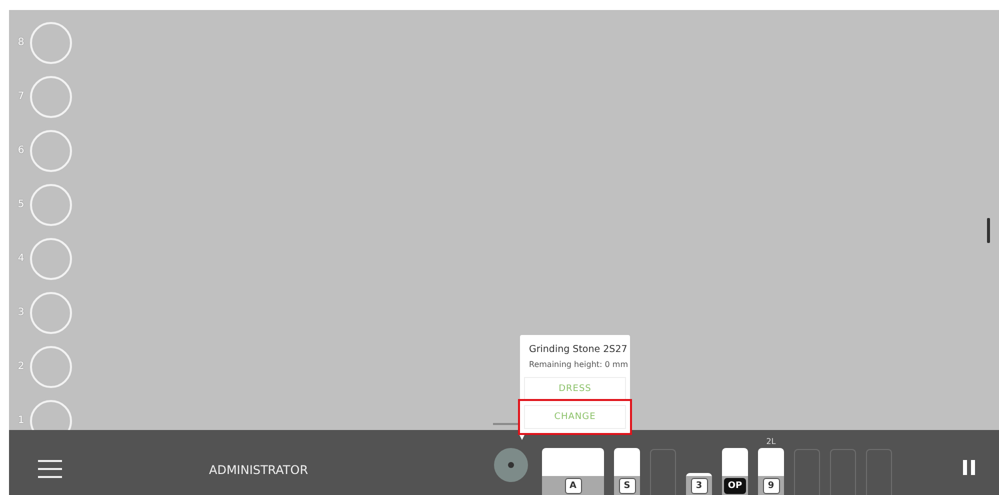 This screenshot has height=495, width=999. What do you see at coordinates (259, 470) in the screenshot?
I see `user-name: ADMINISTRATOR` at bounding box center [259, 470].